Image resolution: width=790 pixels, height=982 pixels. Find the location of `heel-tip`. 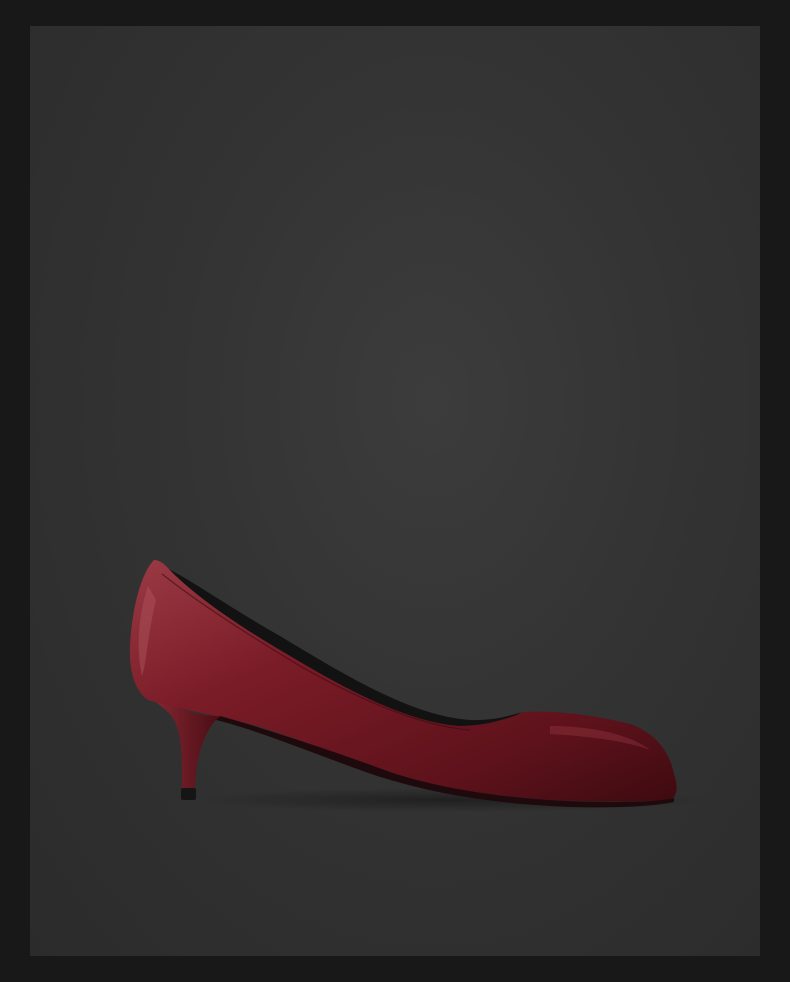

heel-tip is located at coordinates (188, 794).